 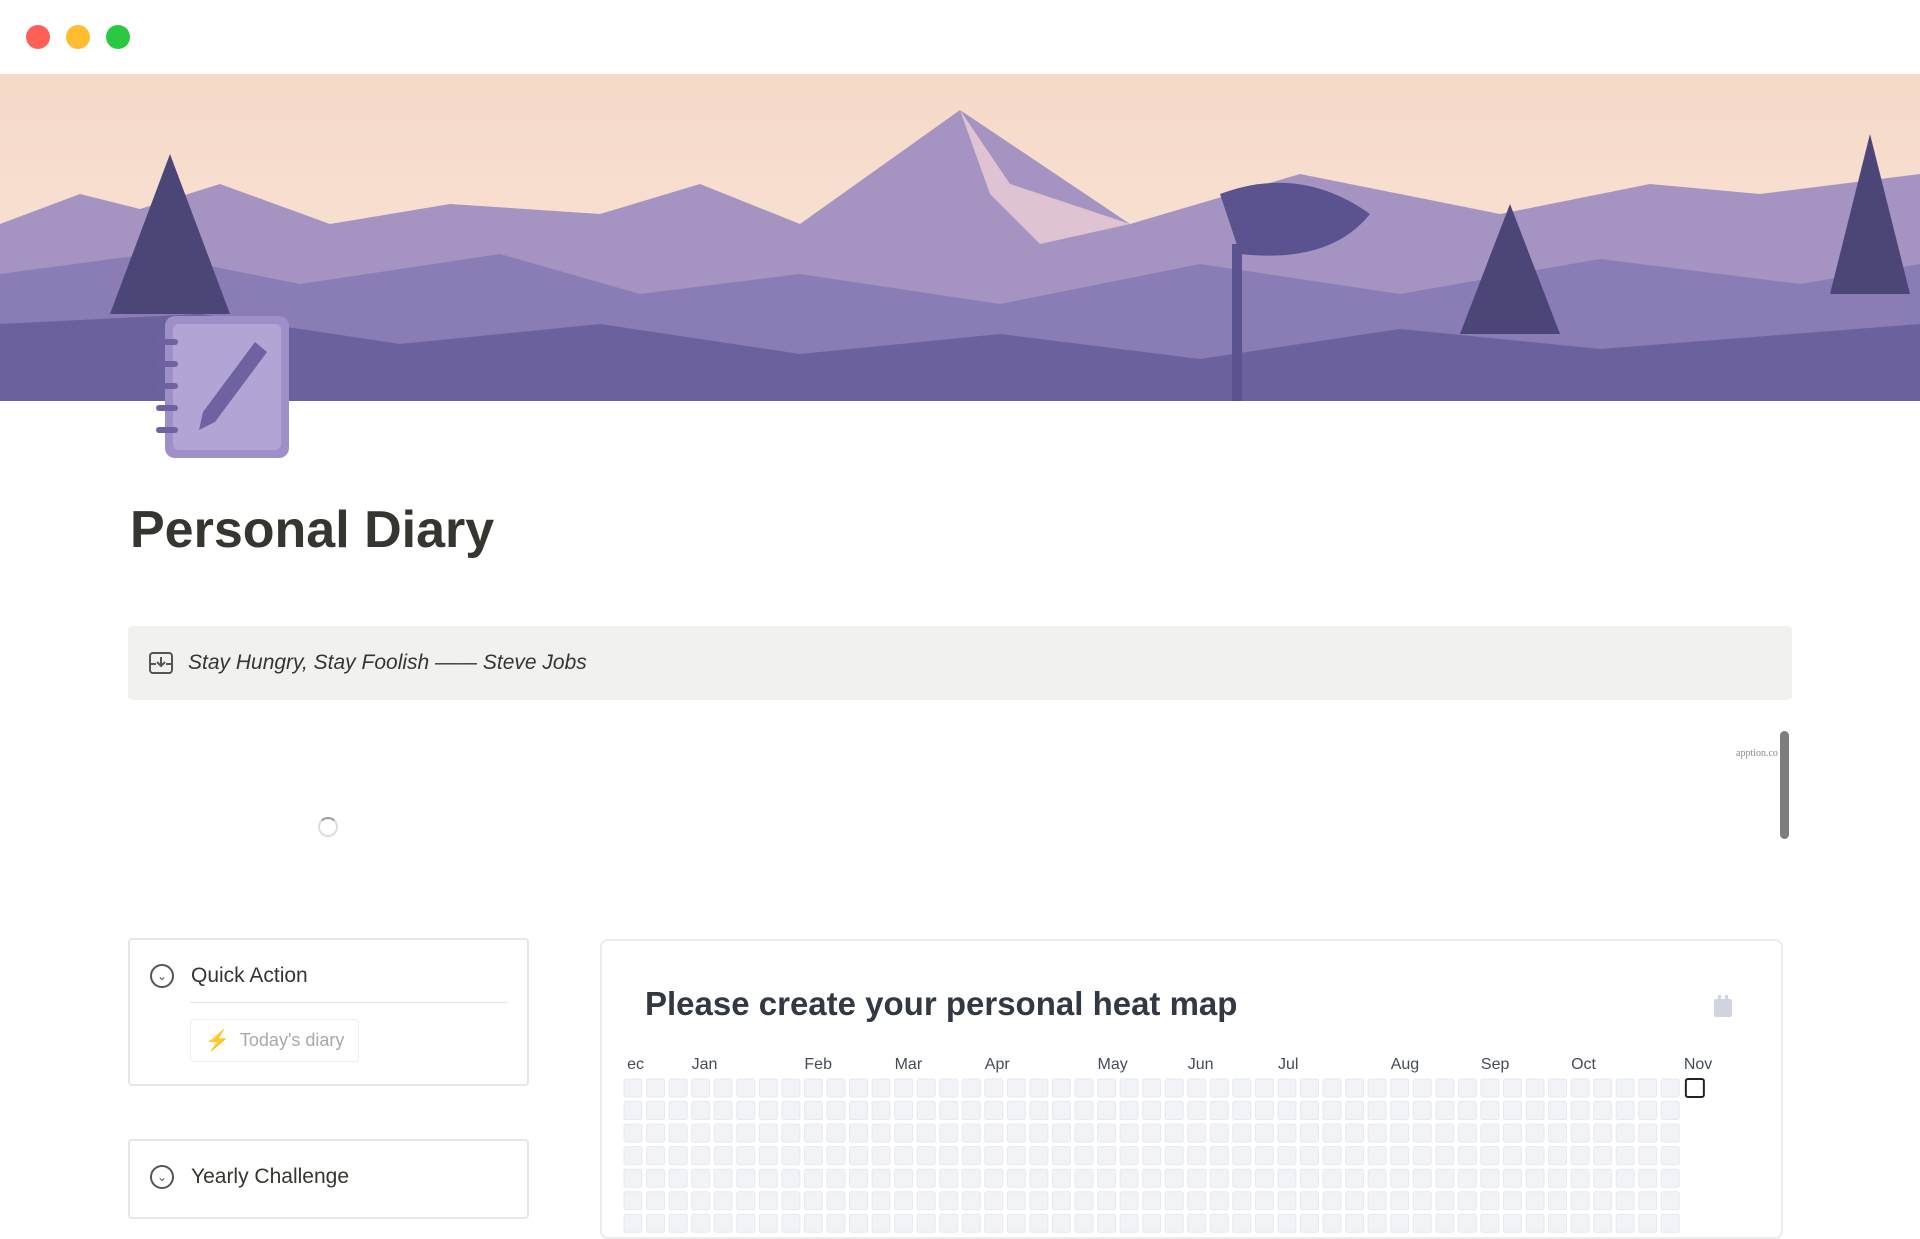 What do you see at coordinates (78, 37) in the screenshot?
I see `minimize-button` at bounding box center [78, 37].